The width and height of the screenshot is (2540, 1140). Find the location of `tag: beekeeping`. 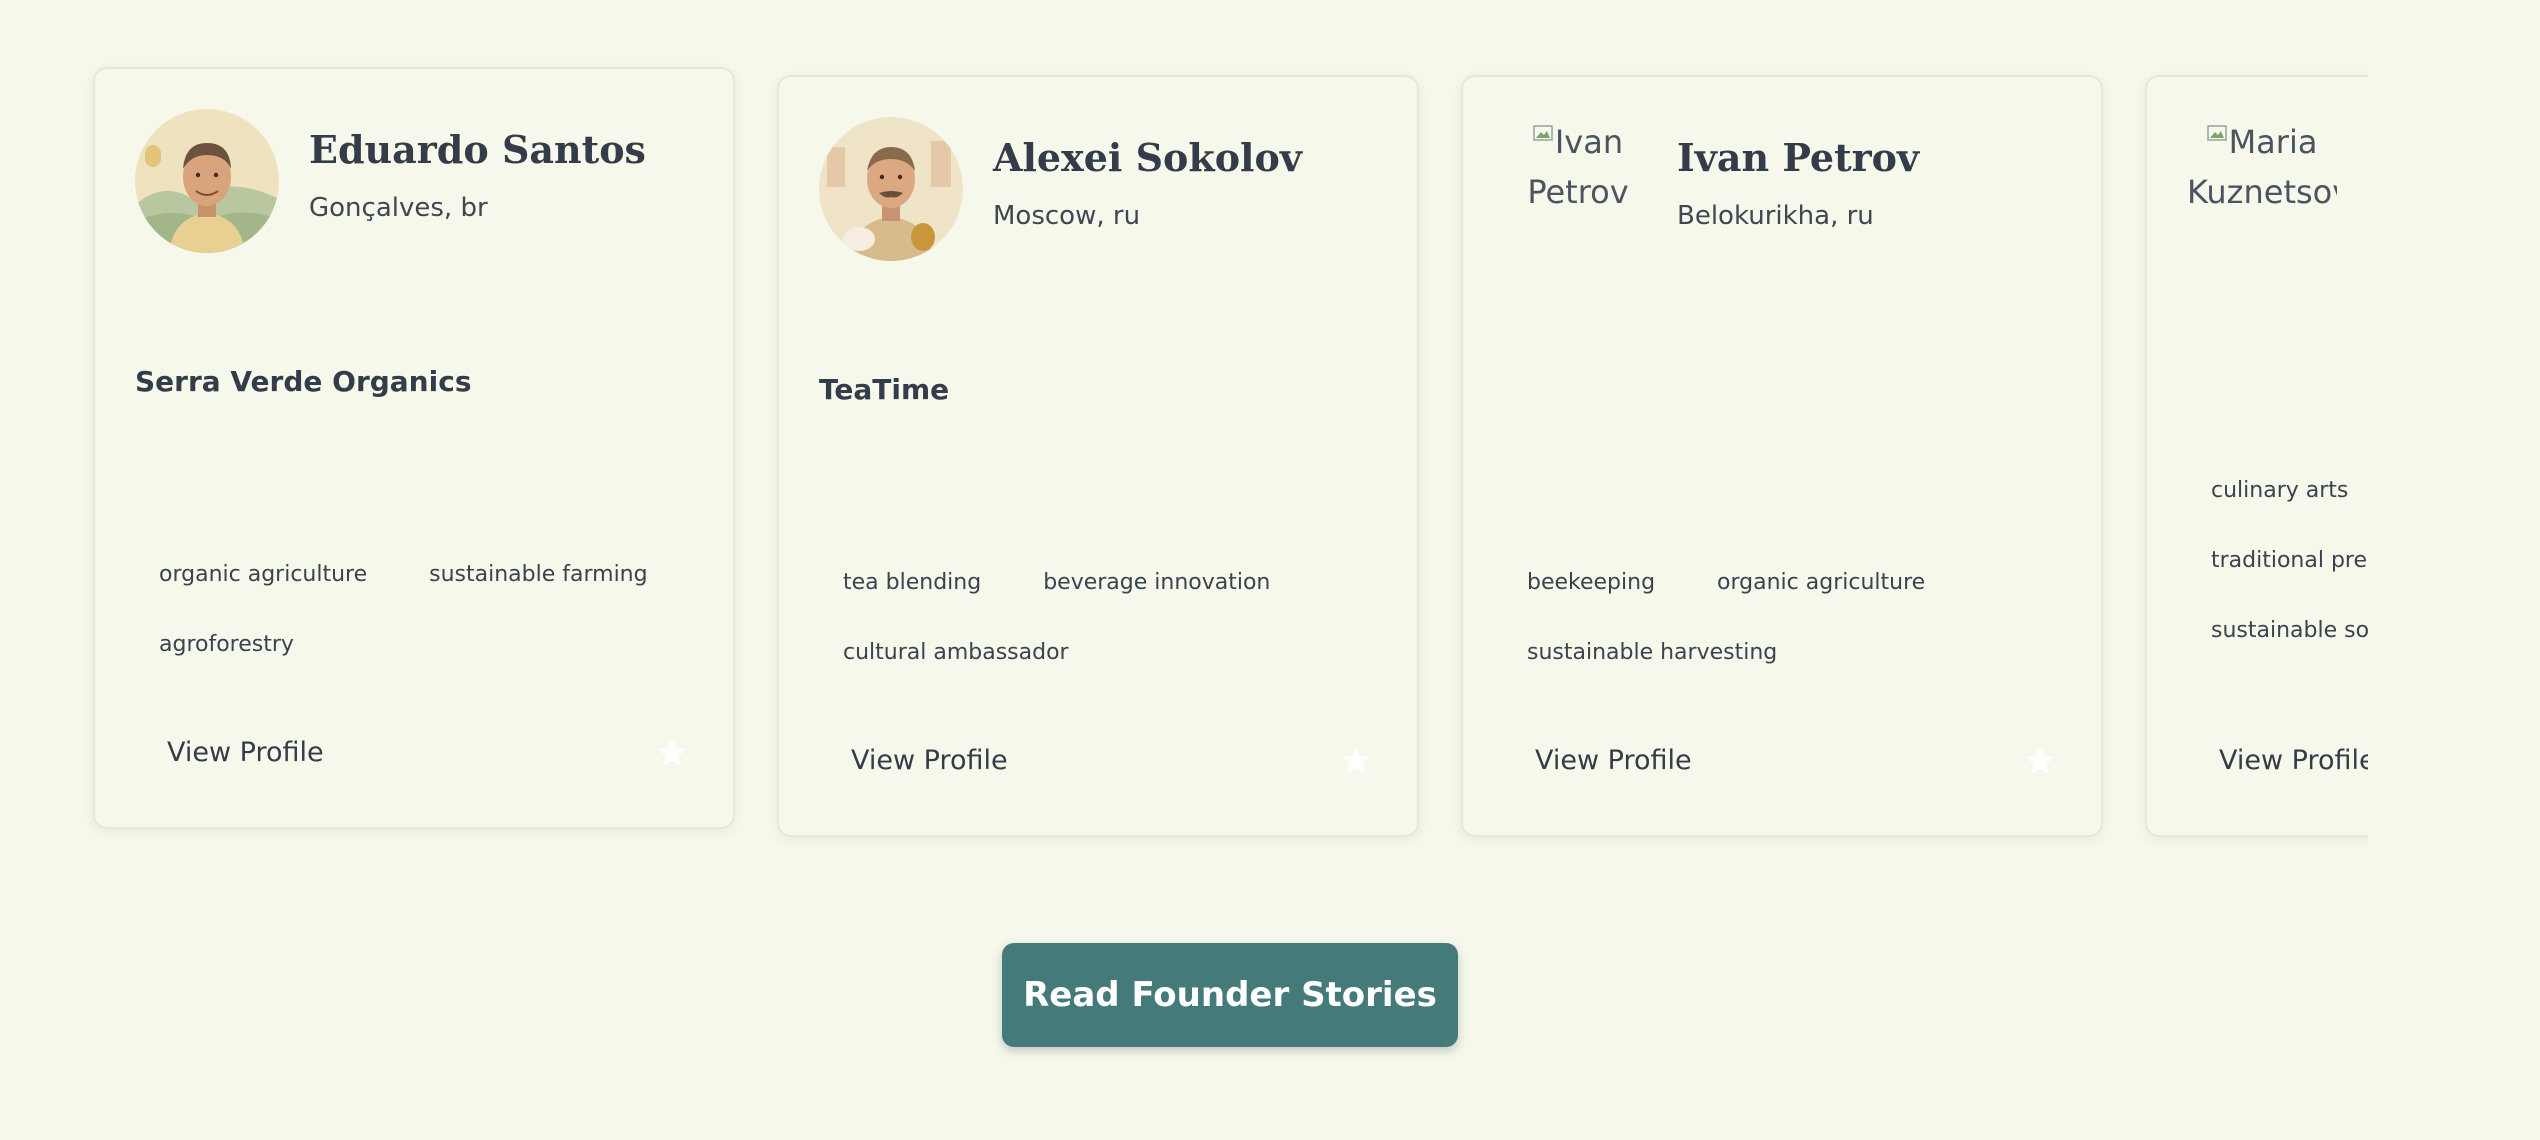

tag: beekeeping is located at coordinates (1591, 582).